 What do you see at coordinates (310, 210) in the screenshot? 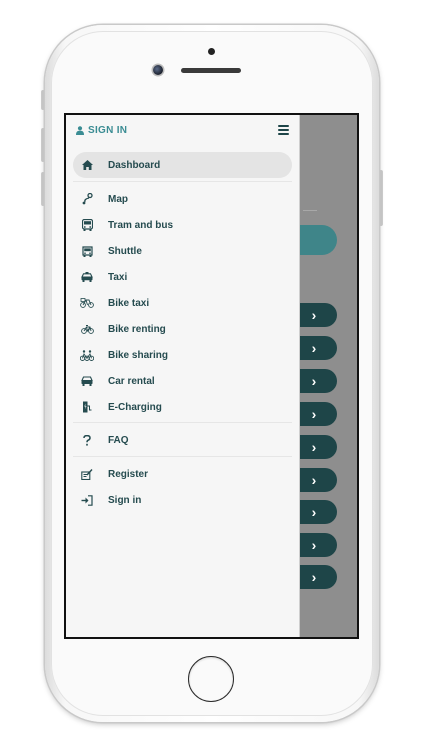
I see `background-divider` at bounding box center [310, 210].